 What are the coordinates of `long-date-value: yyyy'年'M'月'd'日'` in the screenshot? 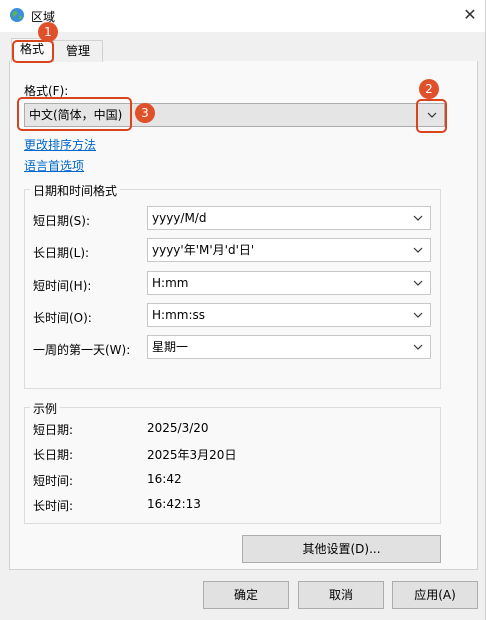 It's located at (203, 250).